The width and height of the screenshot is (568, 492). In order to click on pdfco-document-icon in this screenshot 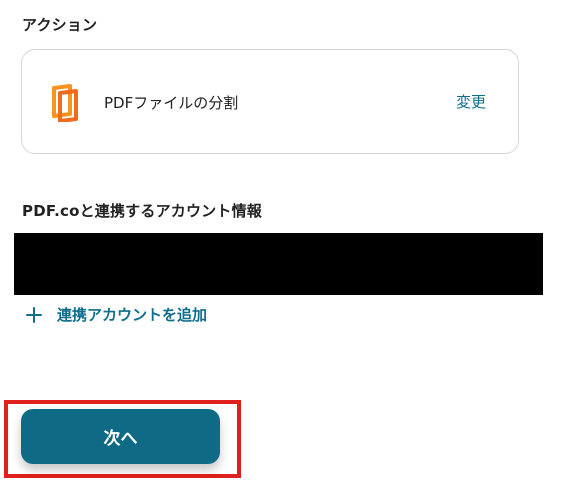, I will do `click(65, 103)`.